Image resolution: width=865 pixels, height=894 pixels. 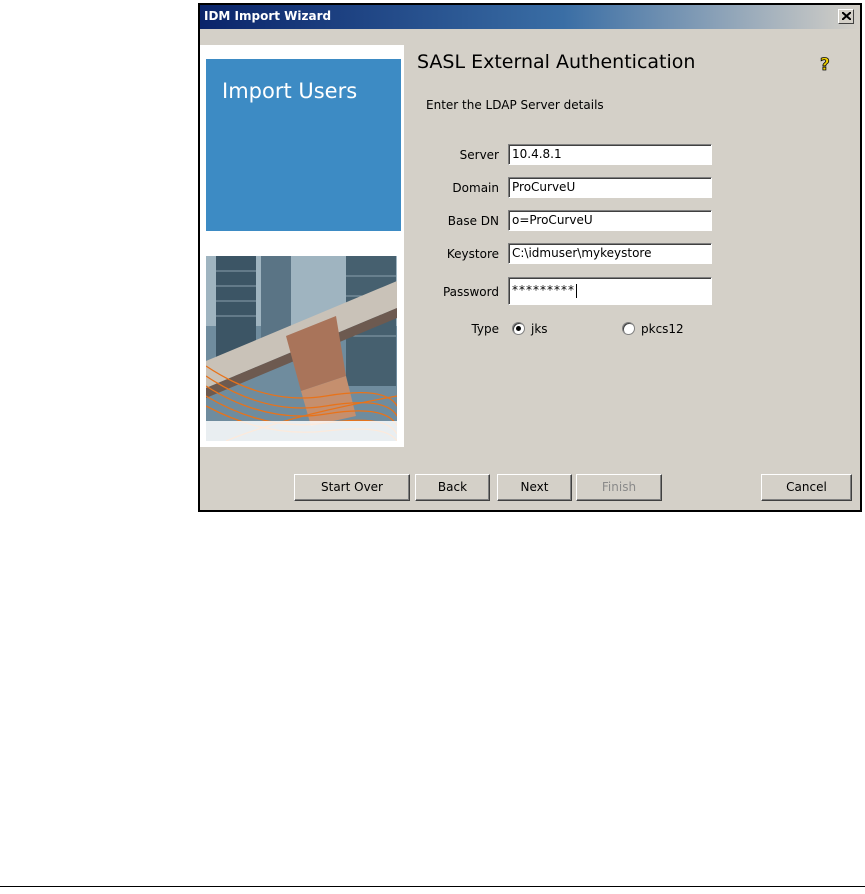 I want to click on title-bar: IDM Import Wizard, so click(x=530, y=17).